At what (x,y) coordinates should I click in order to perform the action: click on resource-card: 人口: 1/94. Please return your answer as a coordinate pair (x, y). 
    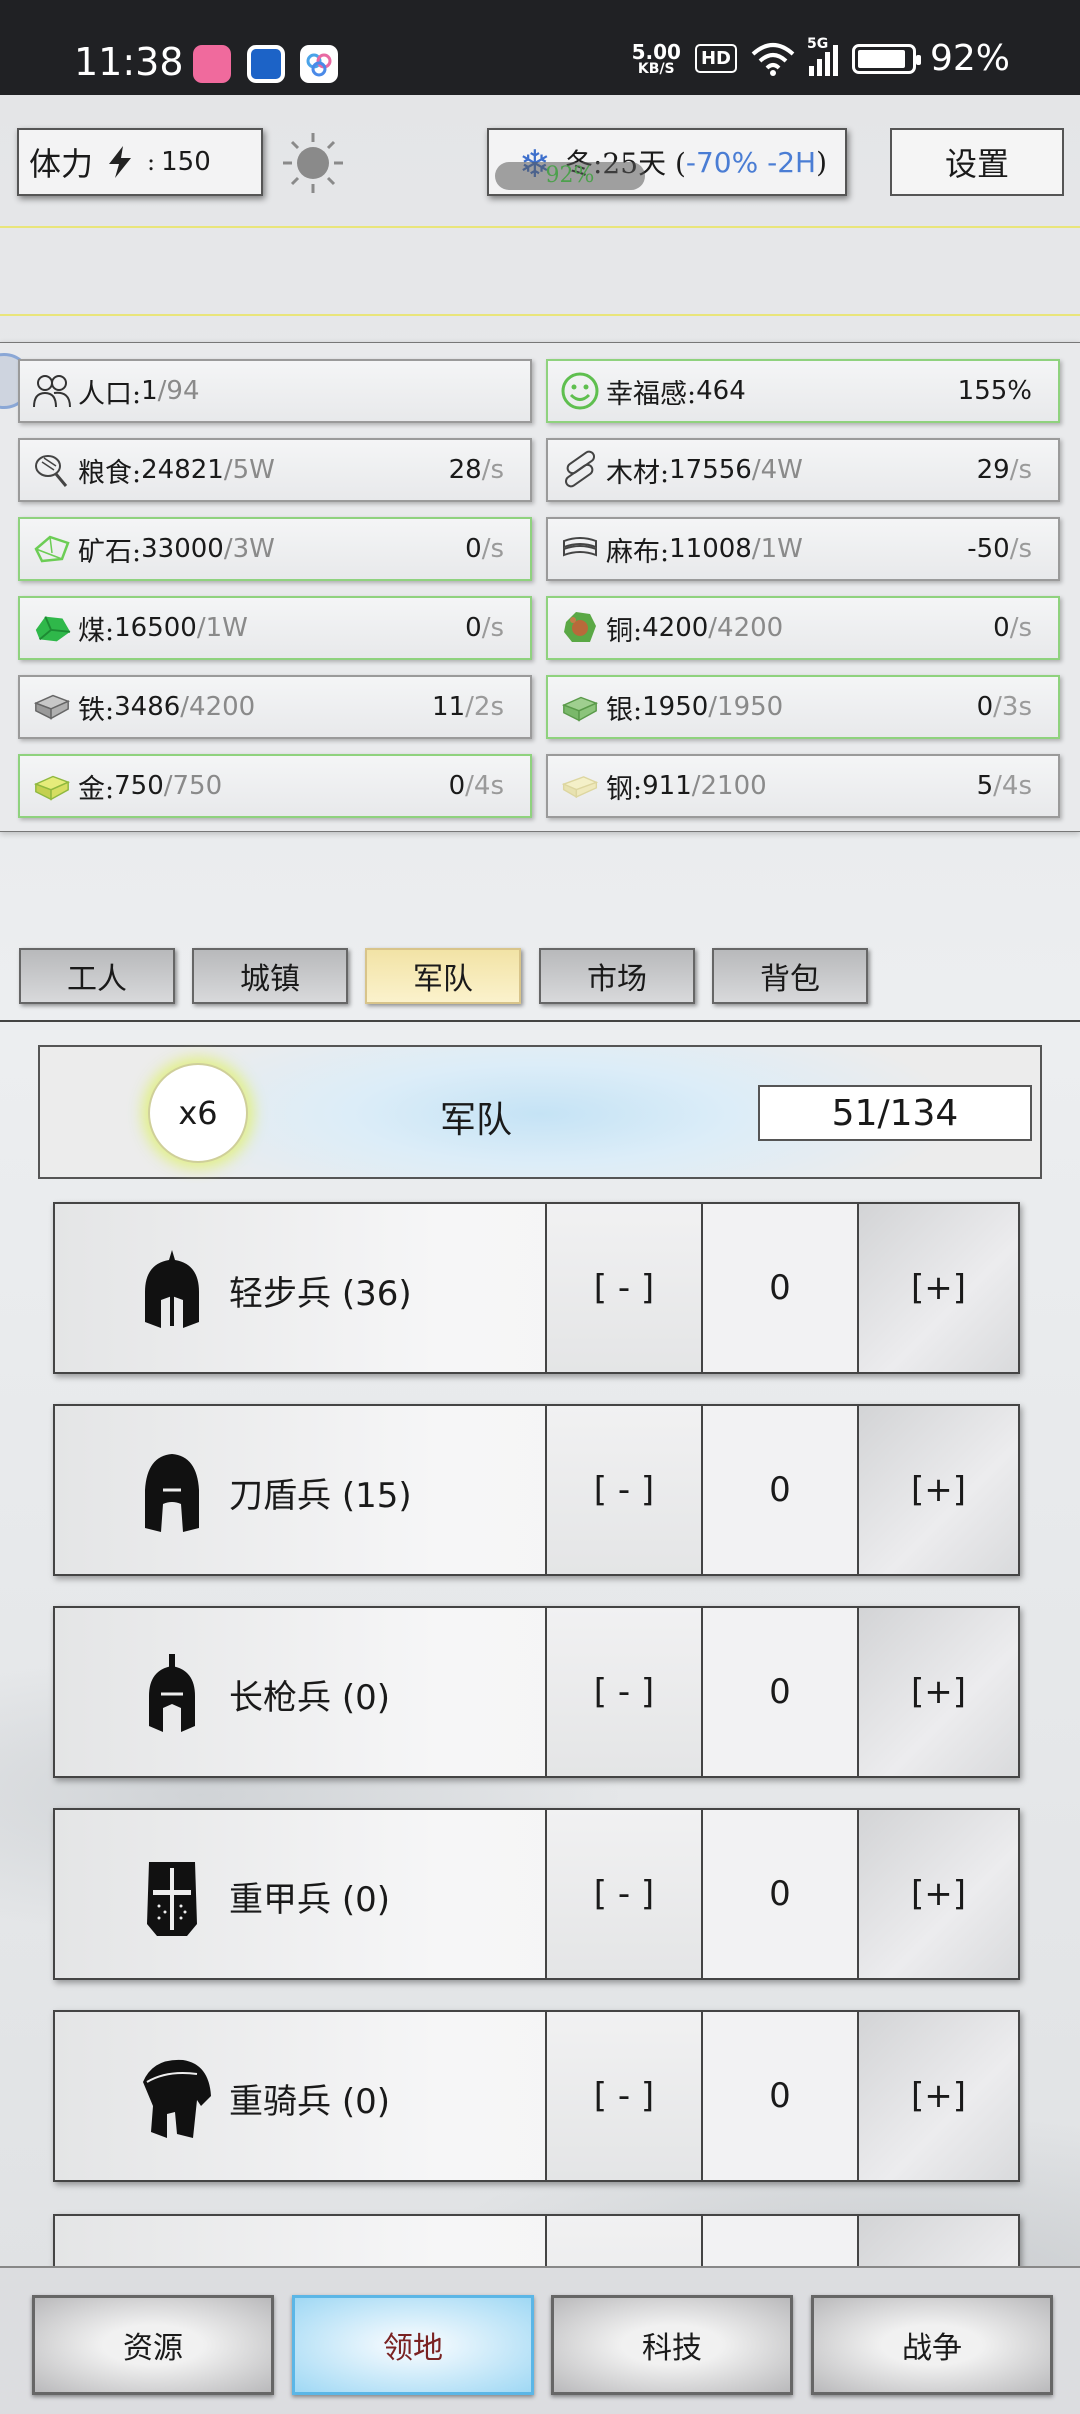
    Looking at the image, I should click on (275, 391).